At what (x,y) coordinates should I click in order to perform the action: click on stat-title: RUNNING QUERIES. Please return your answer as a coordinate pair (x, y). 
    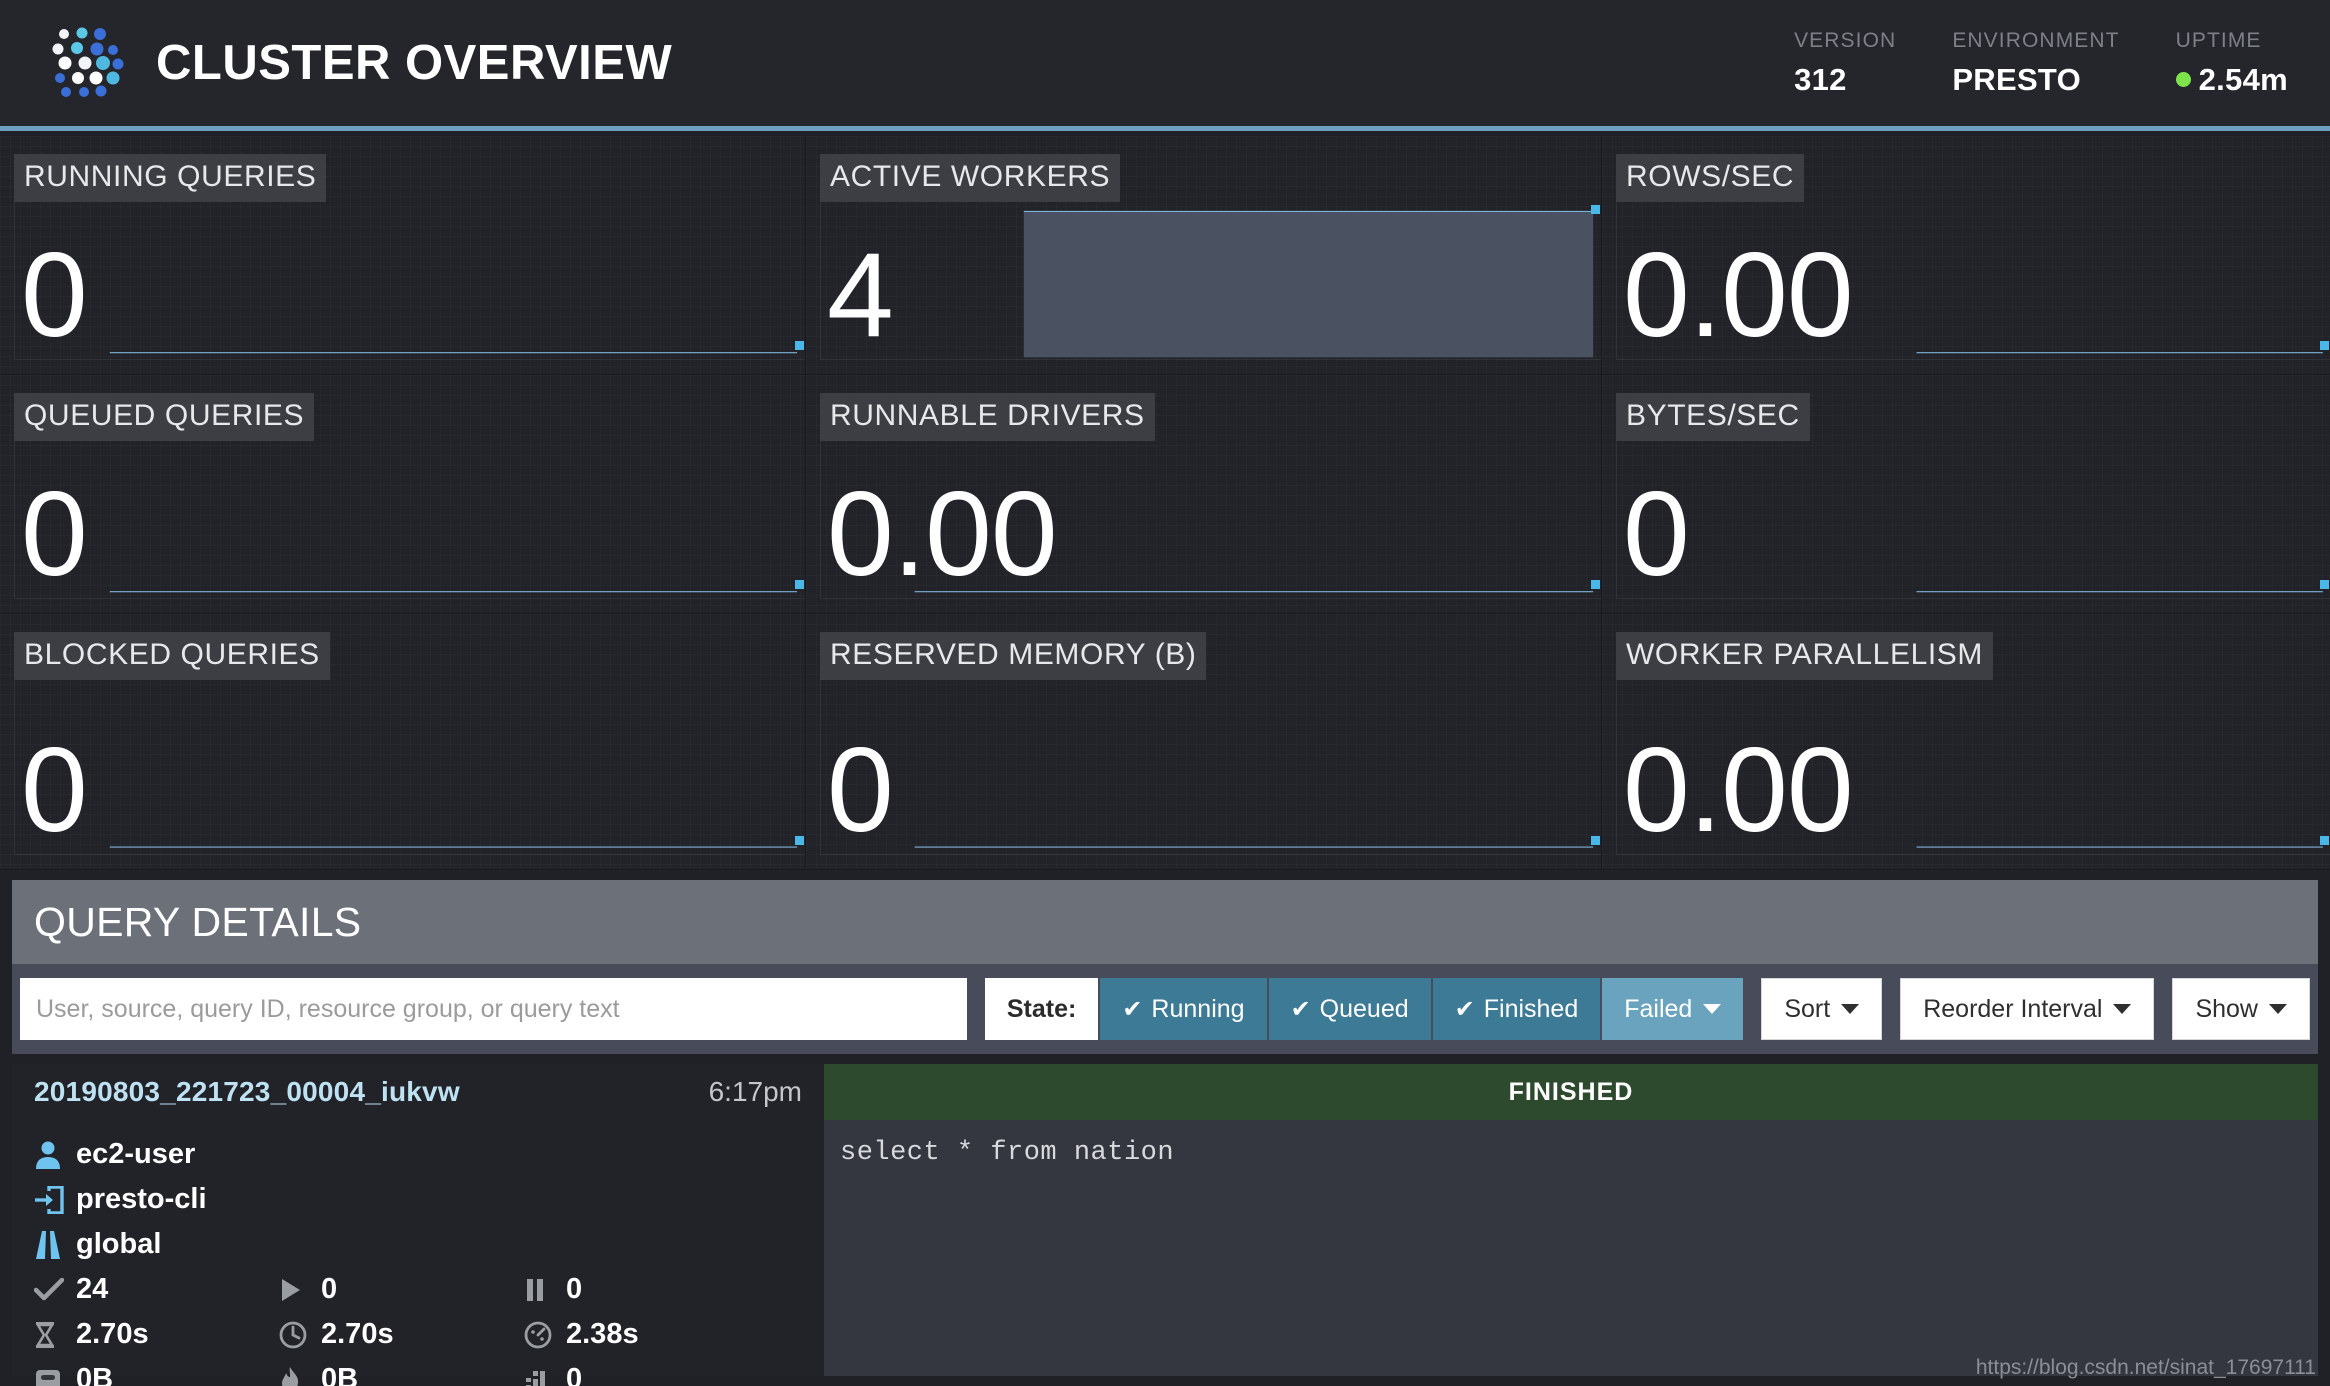
    Looking at the image, I should click on (170, 178).